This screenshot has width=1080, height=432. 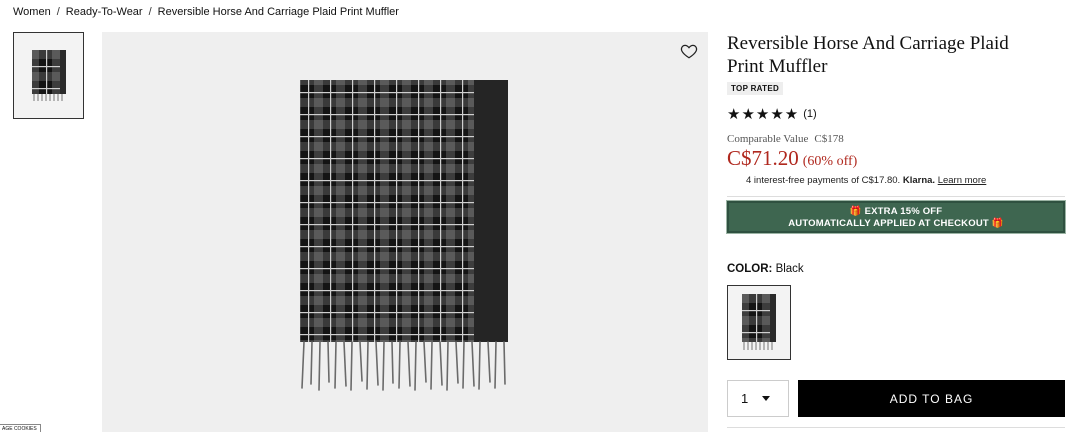 What do you see at coordinates (745, 398) in the screenshot?
I see `quantity-value: 1` at bounding box center [745, 398].